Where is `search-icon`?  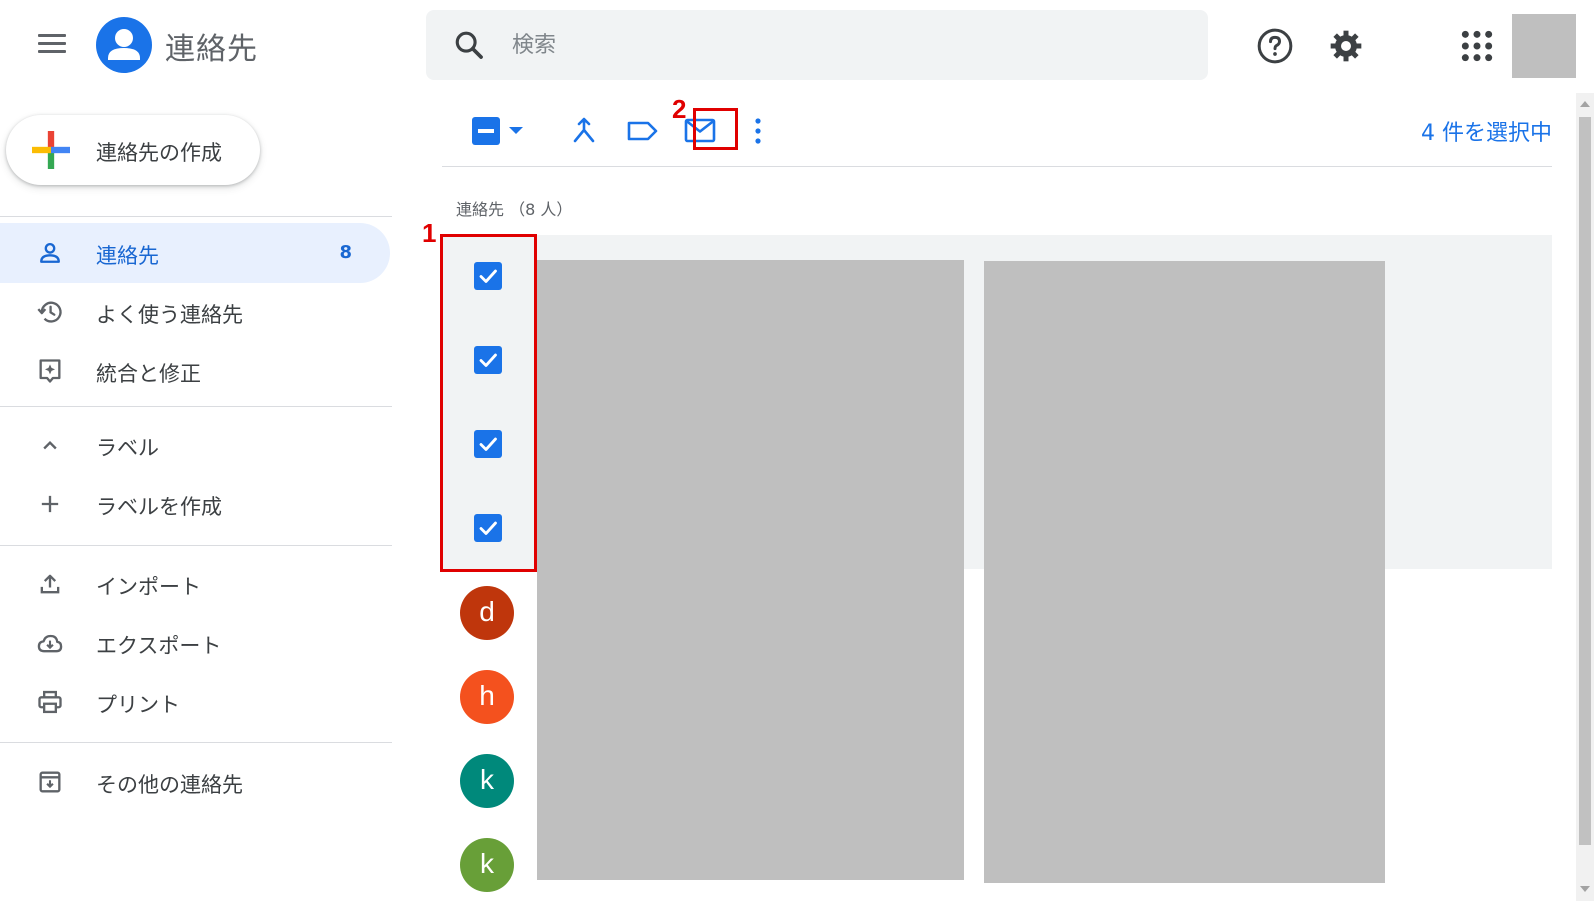
search-icon is located at coordinates (469, 45).